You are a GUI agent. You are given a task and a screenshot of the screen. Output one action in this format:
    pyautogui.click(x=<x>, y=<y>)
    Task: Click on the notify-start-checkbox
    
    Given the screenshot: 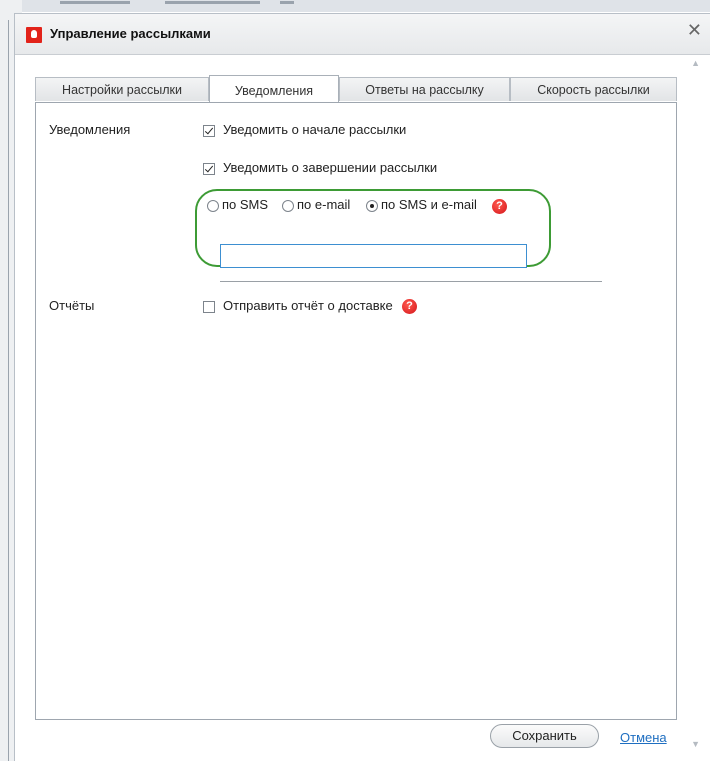 What is the action you would take?
    pyautogui.click(x=209, y=131)
    